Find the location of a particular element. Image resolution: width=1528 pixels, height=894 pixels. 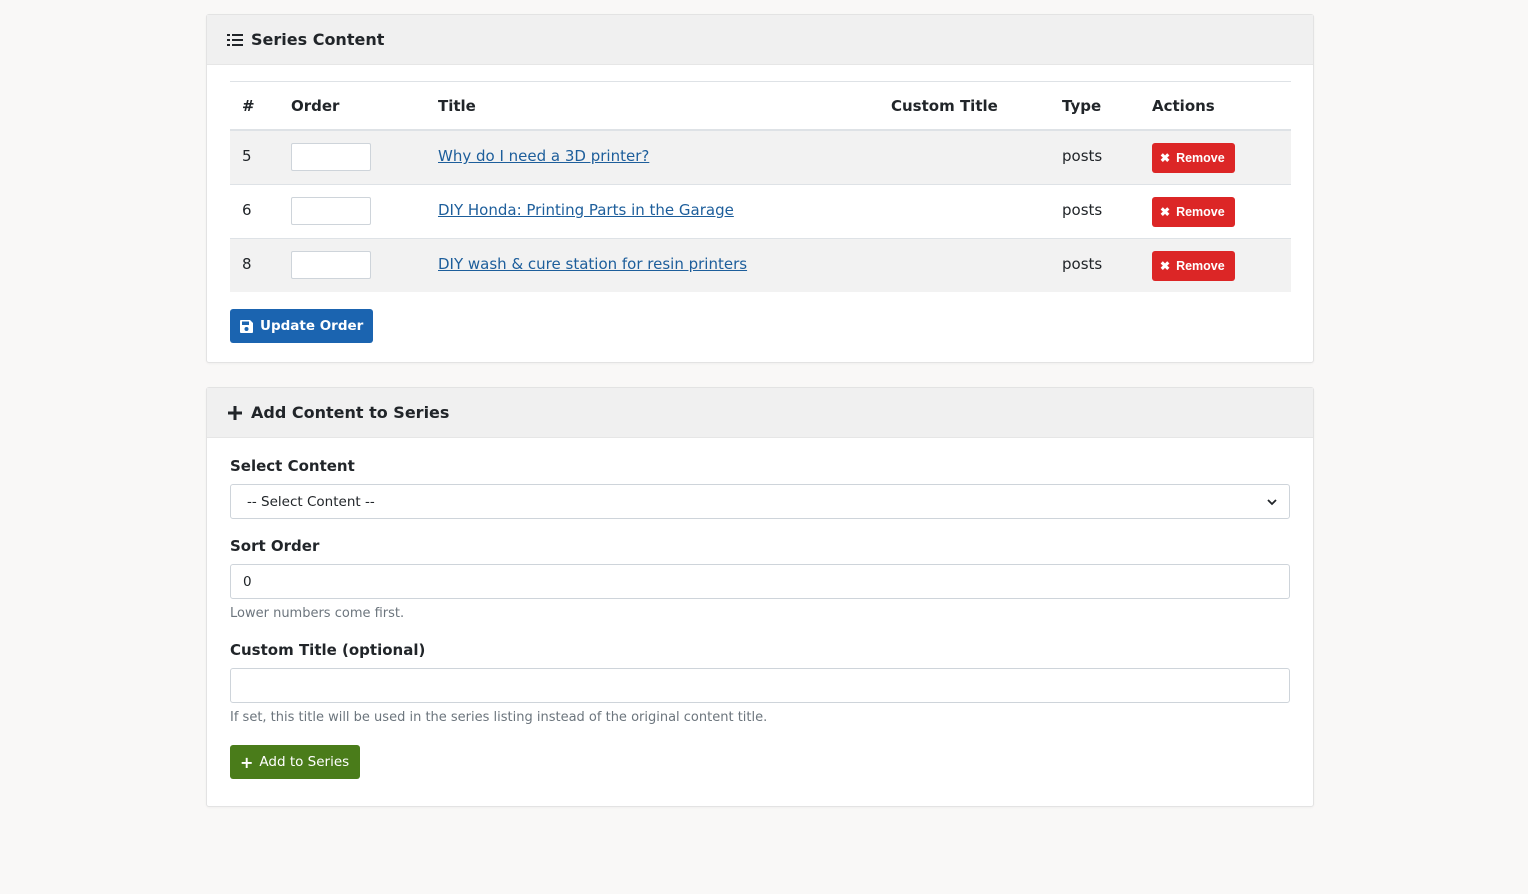

content-title-link: Why do I need a 3D printer? is located at coordinates (543, 156).